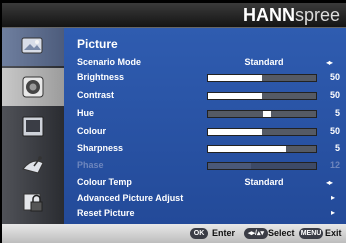 This screenshot has width=346, height=243. What do you see at coordinates (104, 182) in the screenshot?
I see `menu-row-label: Colour Temp` at bounding box center [104, 182].